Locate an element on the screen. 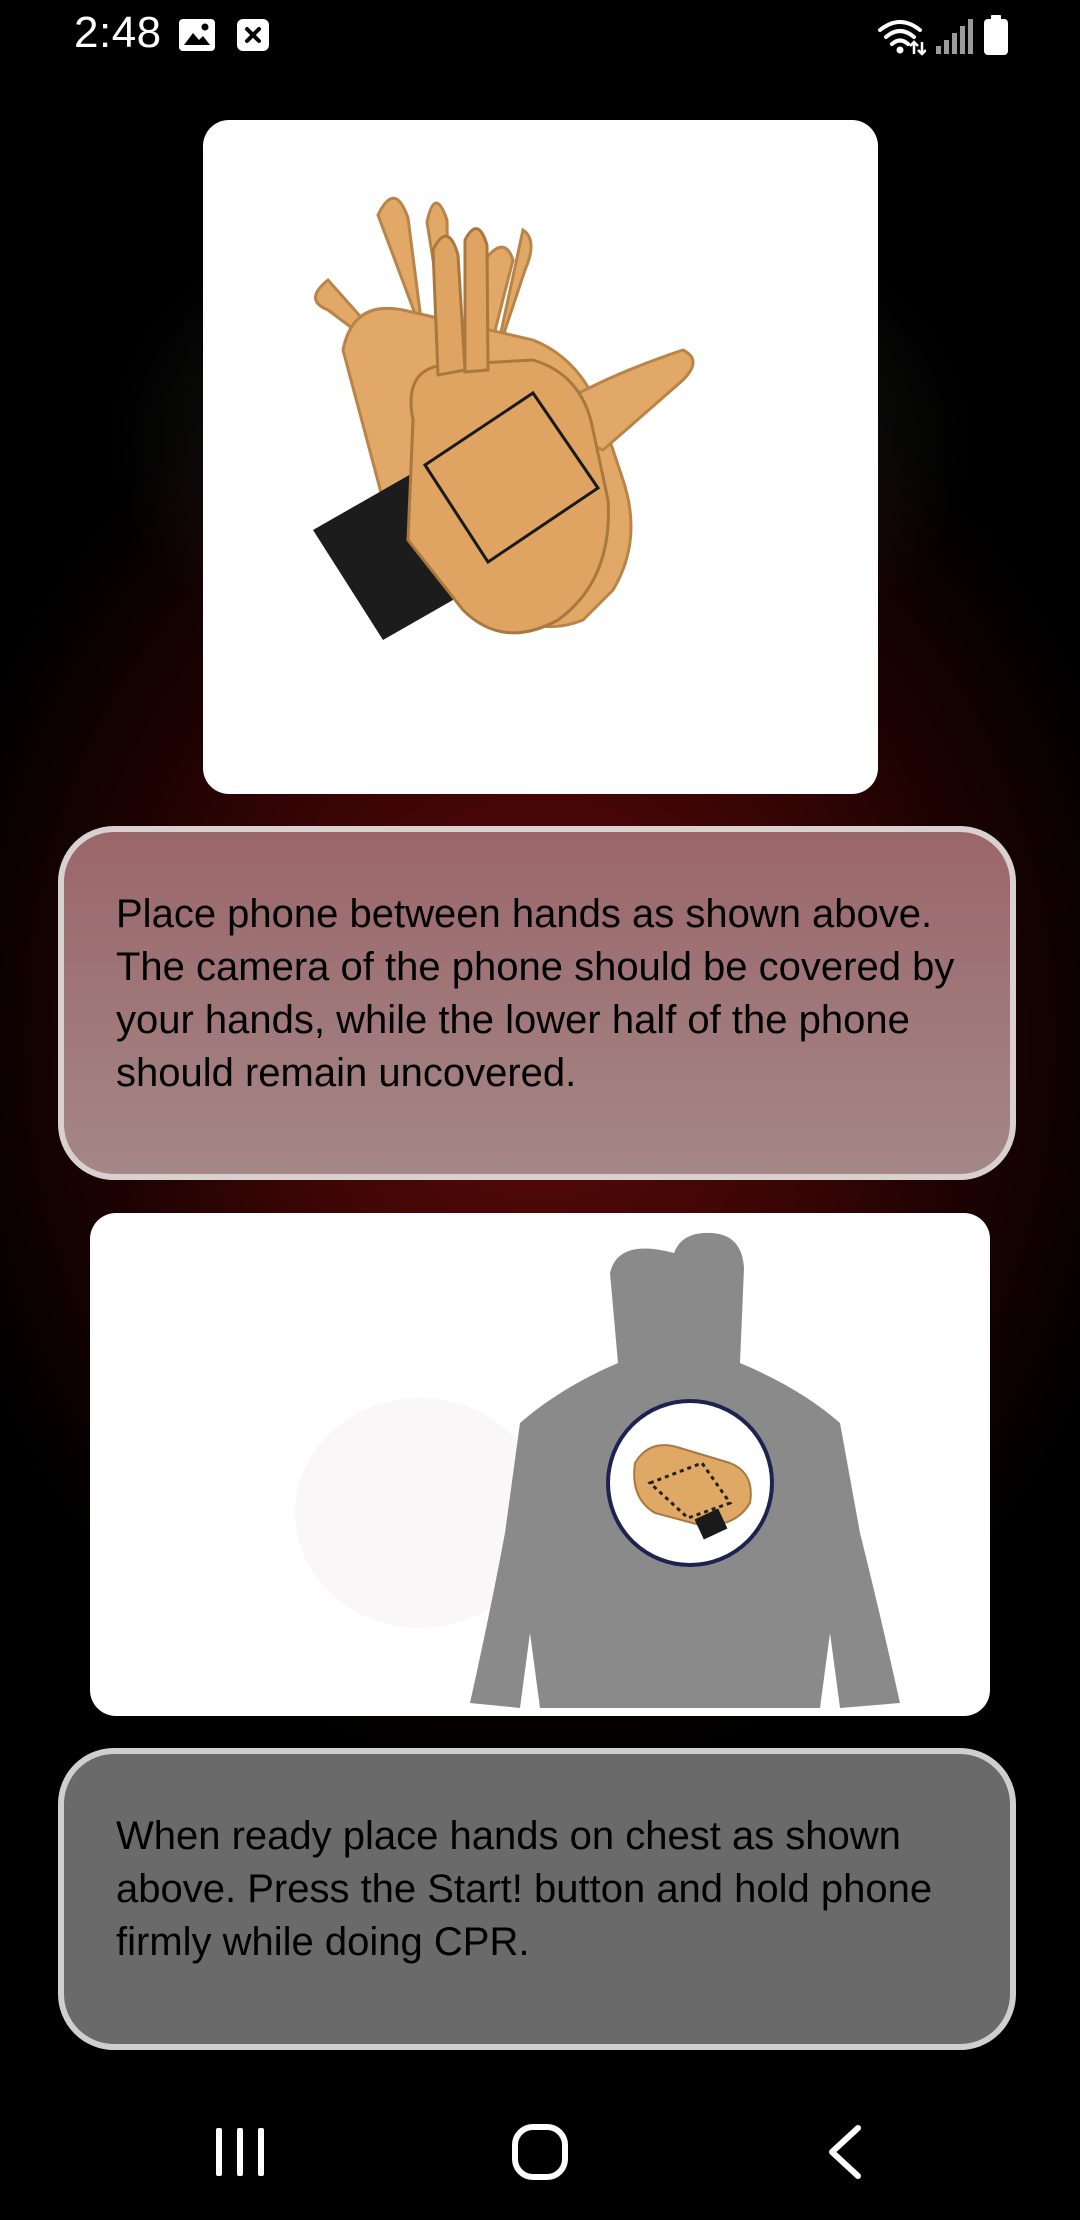 The width and height of the screenshot is (1080, 2220). home-icon is located at coordinates (540, 2152).